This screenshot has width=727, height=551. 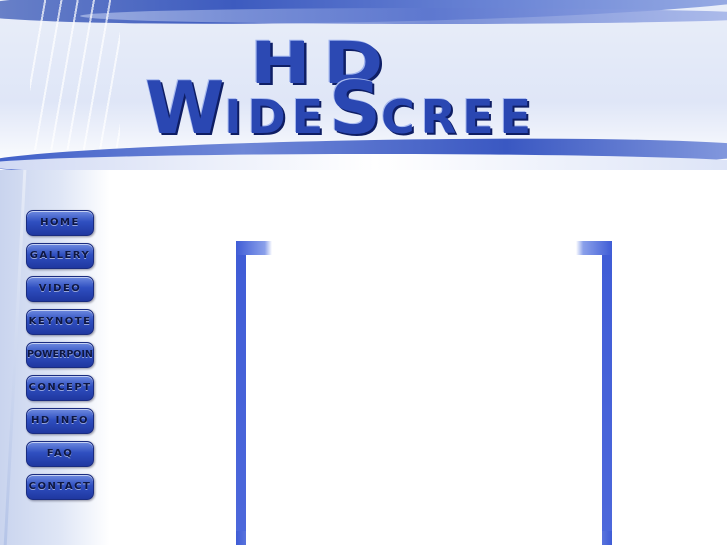 I want to click on nav-keynote-button: KEYNOTE, so click(x=60, y=322).